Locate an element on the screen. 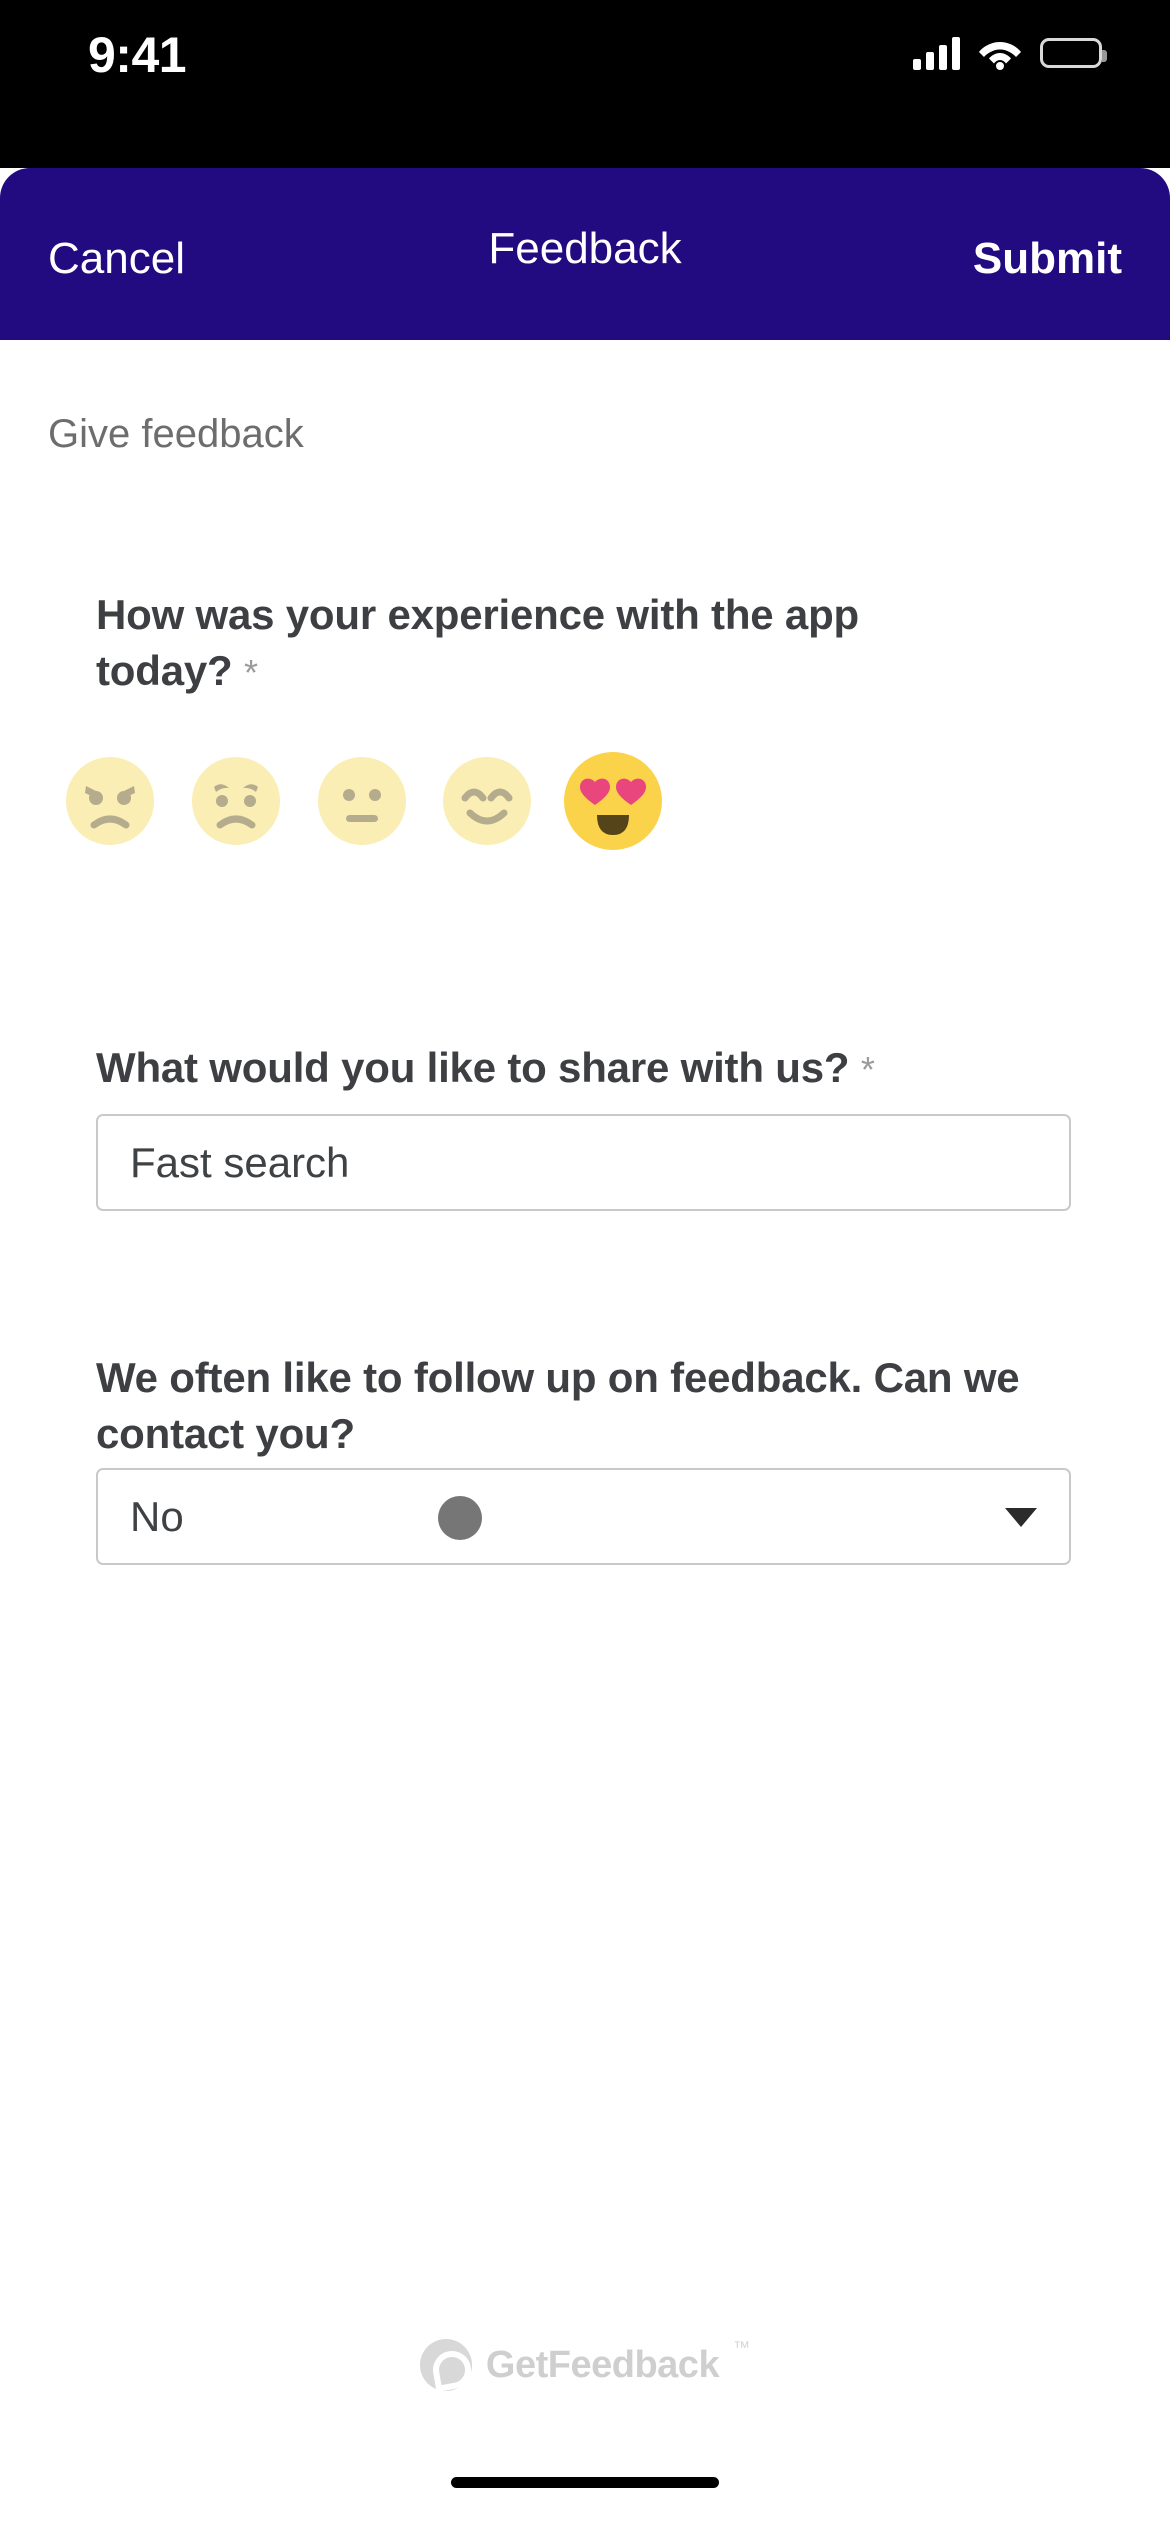 The width and height of the screenshot is (1170, 2532). contact-select: No is located at coordinates (583, 1516).